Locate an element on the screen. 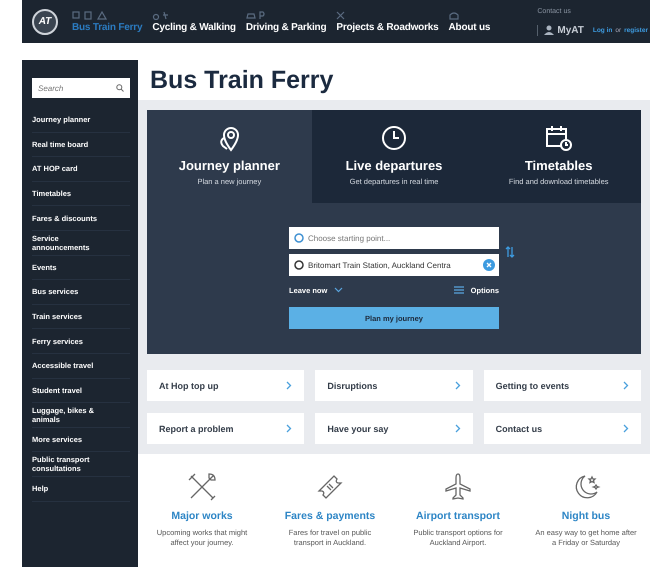 The image size is (650, 567). clear-icon is located at coordinates (489, 265).